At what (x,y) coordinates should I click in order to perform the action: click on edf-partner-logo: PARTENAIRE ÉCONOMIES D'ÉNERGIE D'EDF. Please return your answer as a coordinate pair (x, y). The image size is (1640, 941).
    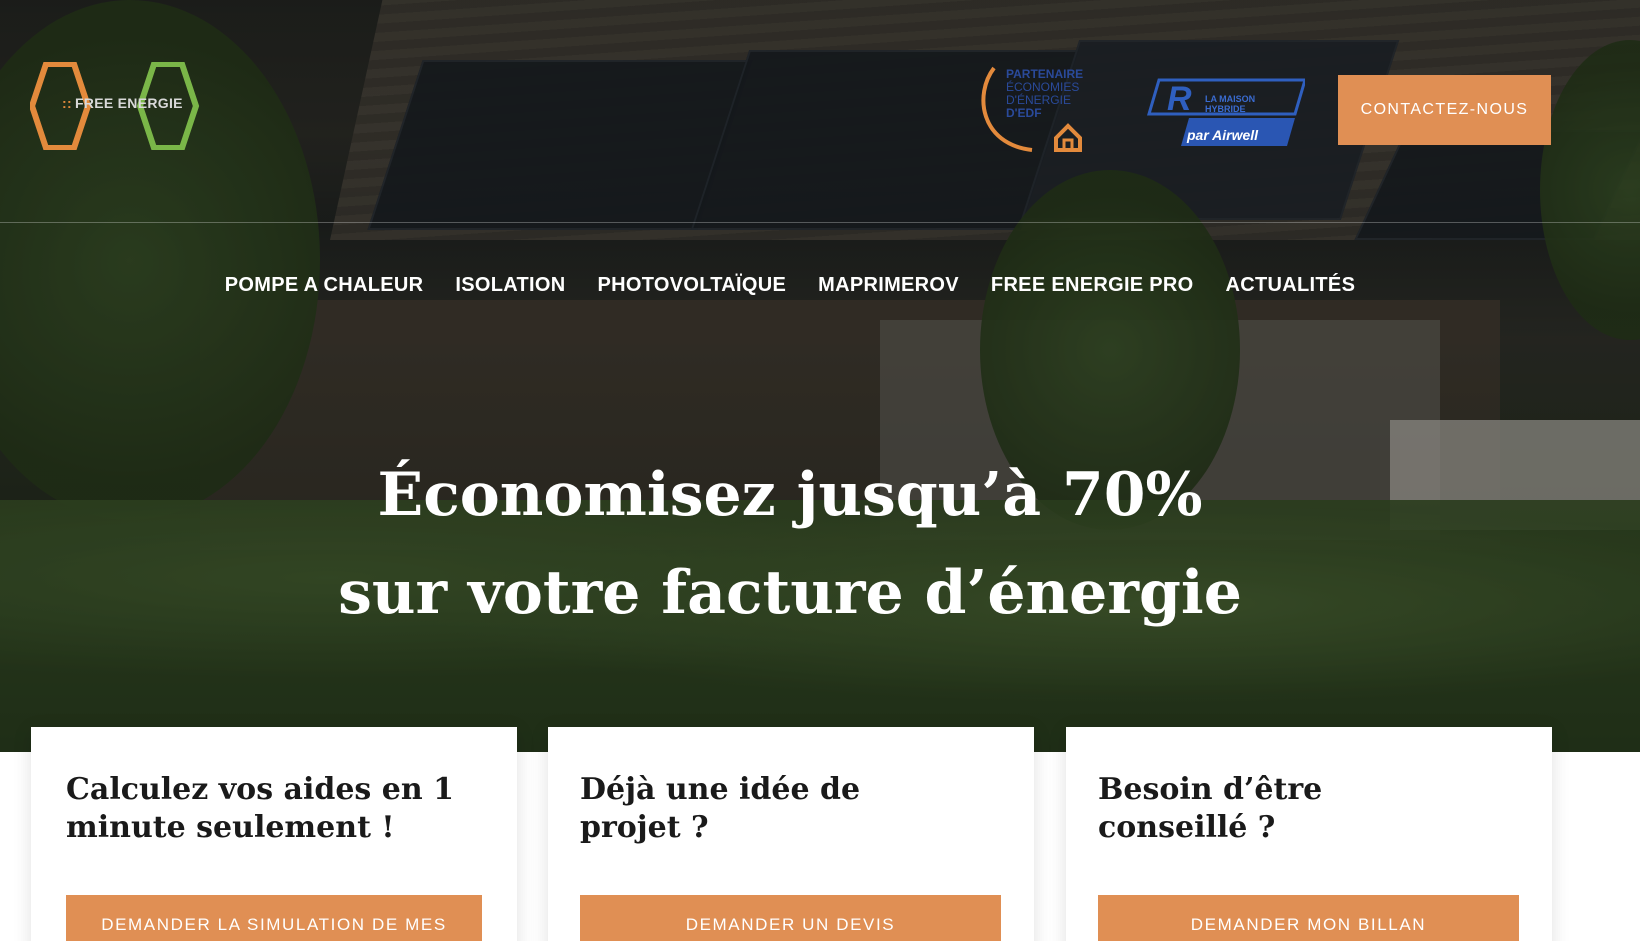
    Looking at the image, I should click on (1045, 110).